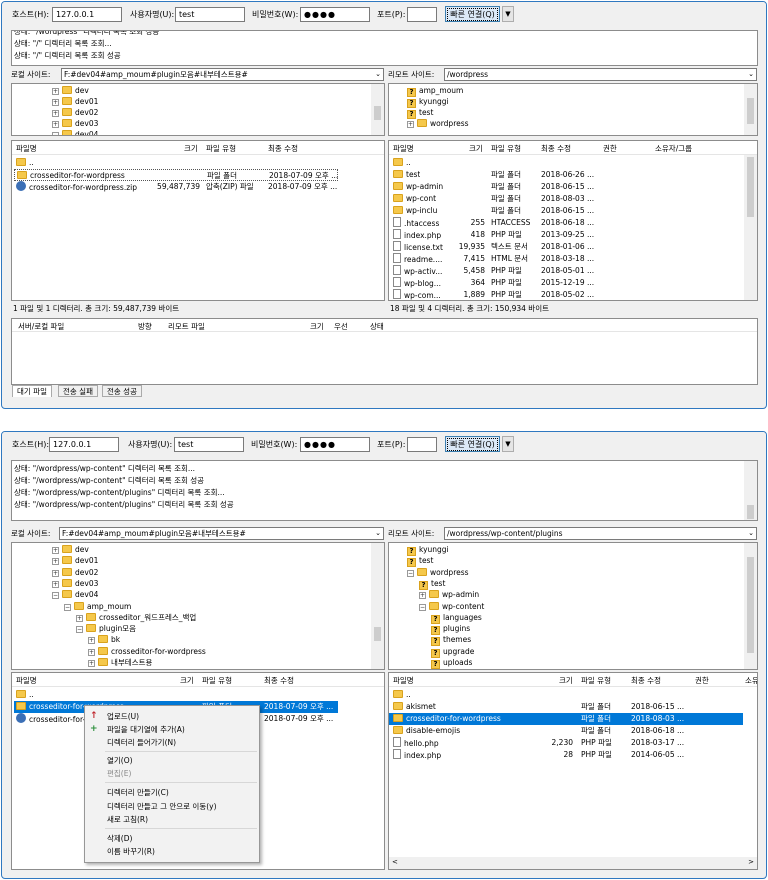 The width and height of the screenshot is (768, 880). What do you see at coordinates (450, 629) in the screenshot?
I see `tree-item: ? plugins` at bounding box center [450, 629].